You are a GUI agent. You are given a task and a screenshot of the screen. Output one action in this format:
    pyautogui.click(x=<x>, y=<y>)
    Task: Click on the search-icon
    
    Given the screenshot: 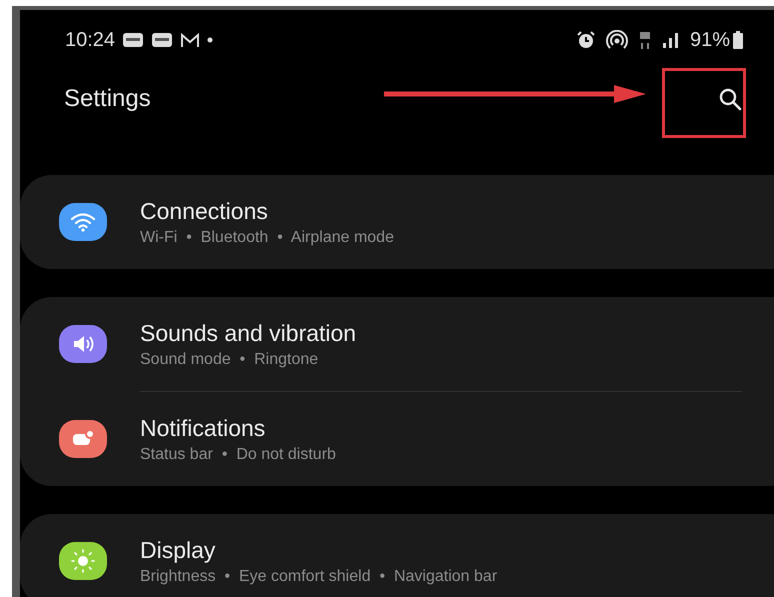 What is the action you would take?
    pyautogui.click(x=730, y=99)
    